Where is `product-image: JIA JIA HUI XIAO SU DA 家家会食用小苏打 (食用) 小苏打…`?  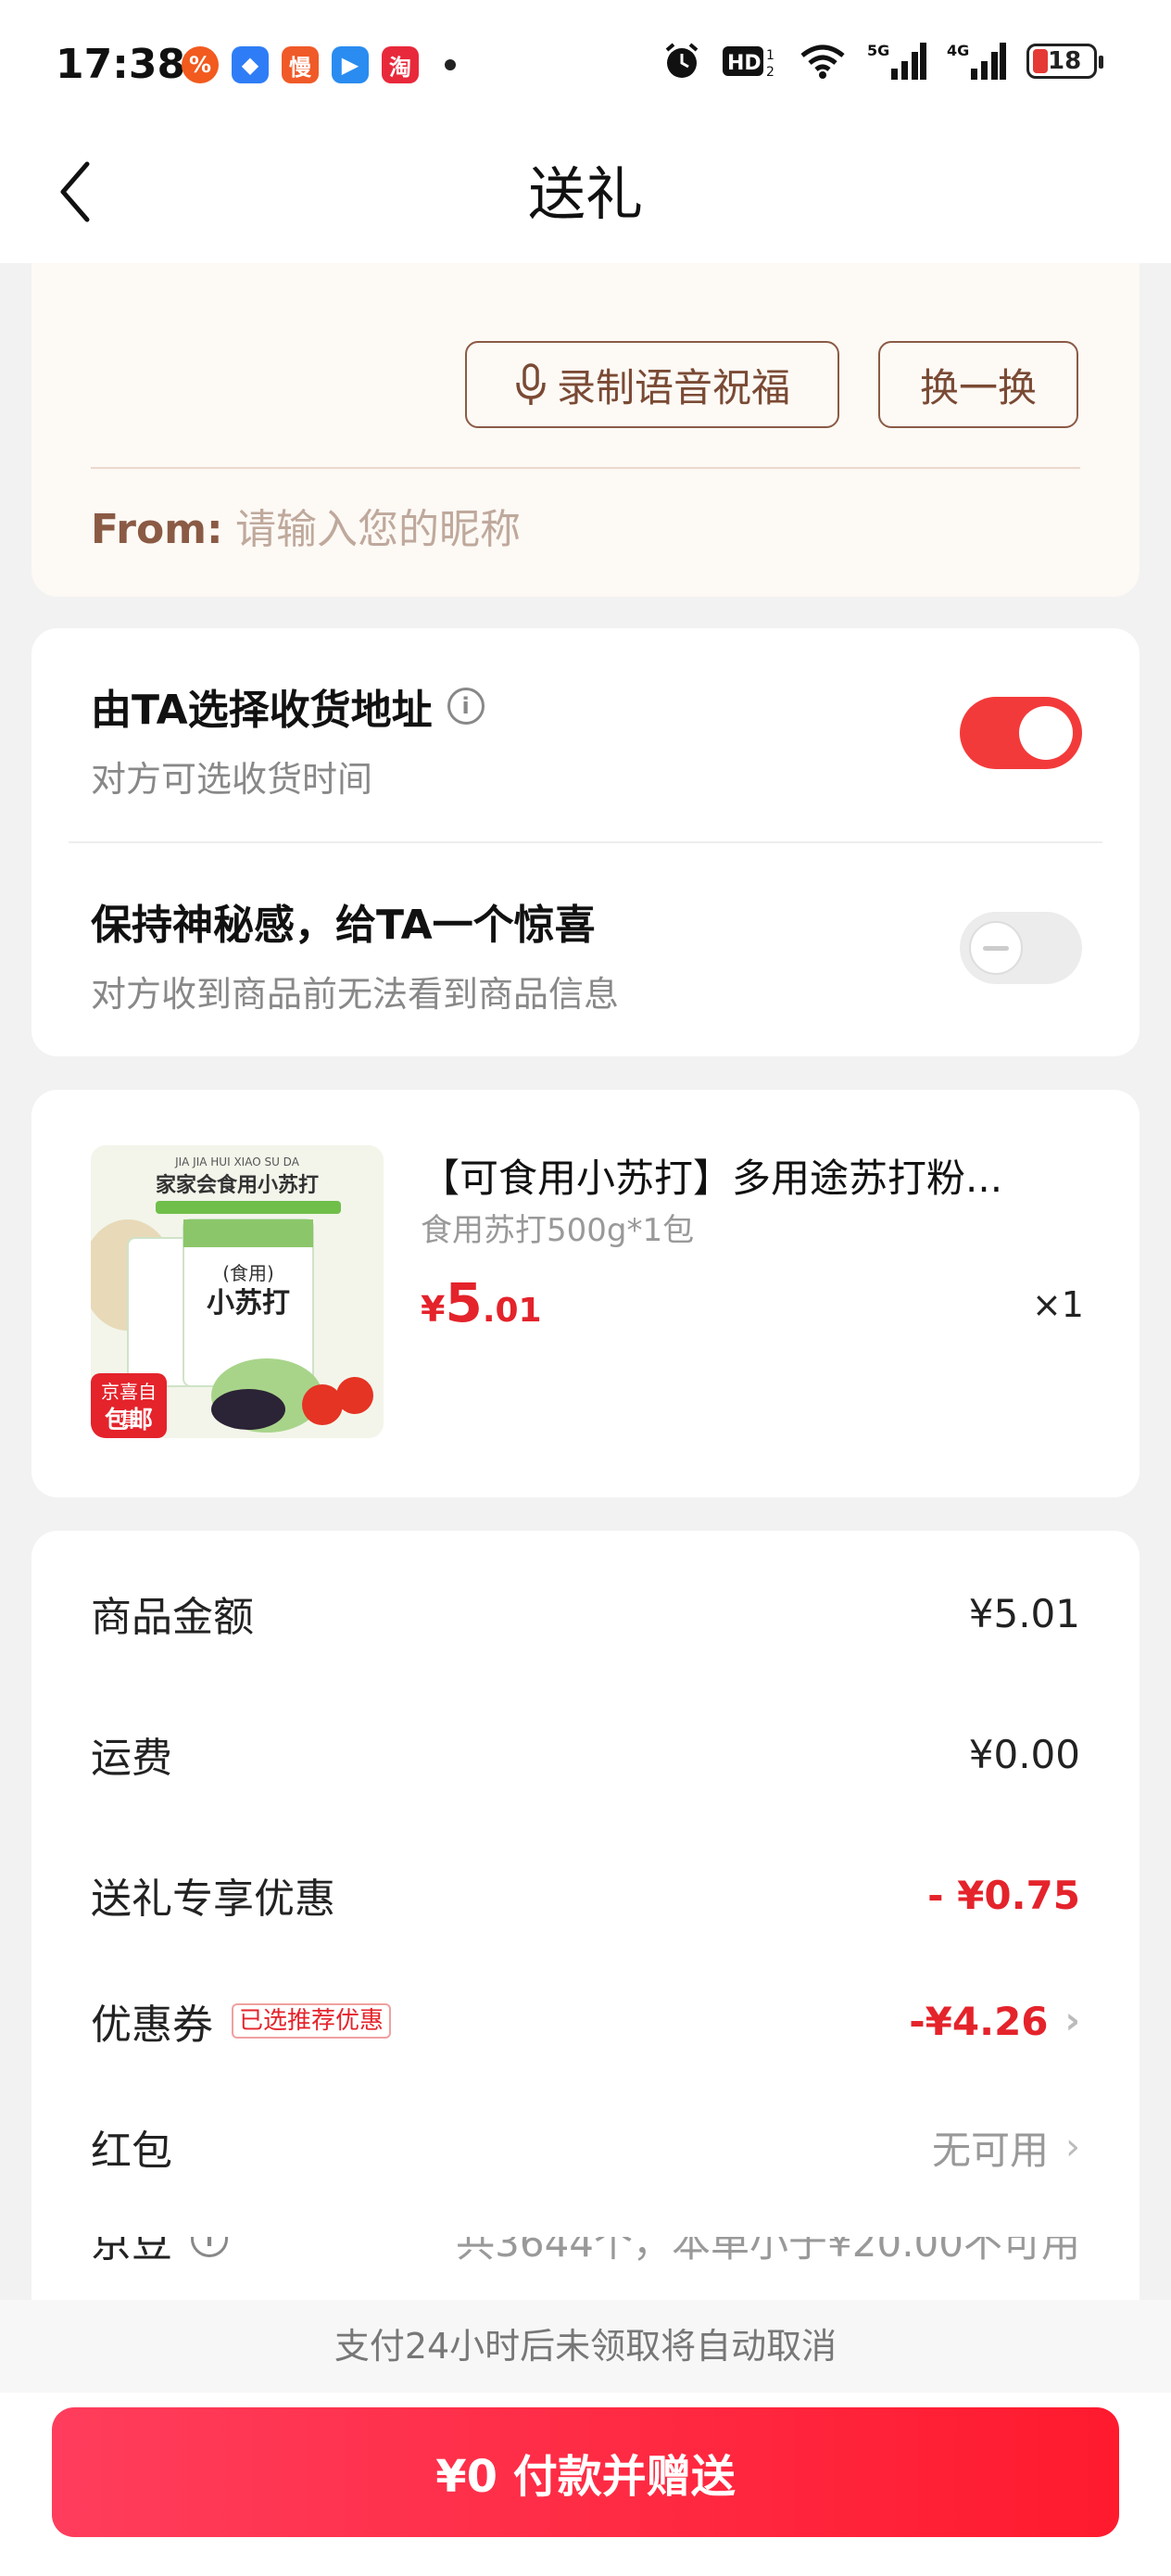
product-image: JIA JIA HUI XIAO SU DA 家家会食用小苏打 (食用) 小苏打… is located at coordinates (238, 1291).